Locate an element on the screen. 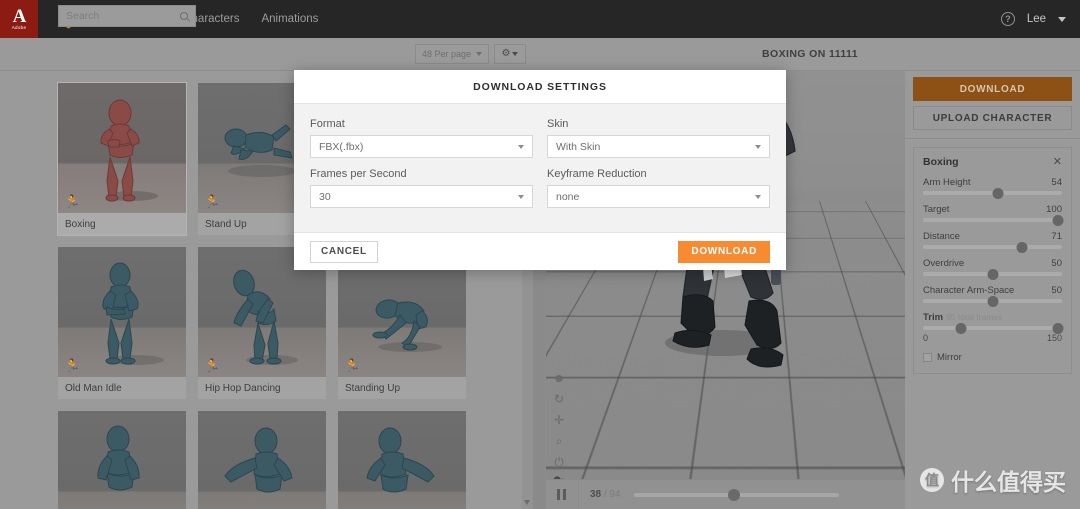 The image size is (1080, 509). timeline-slider is located at coordinates (736, 494).